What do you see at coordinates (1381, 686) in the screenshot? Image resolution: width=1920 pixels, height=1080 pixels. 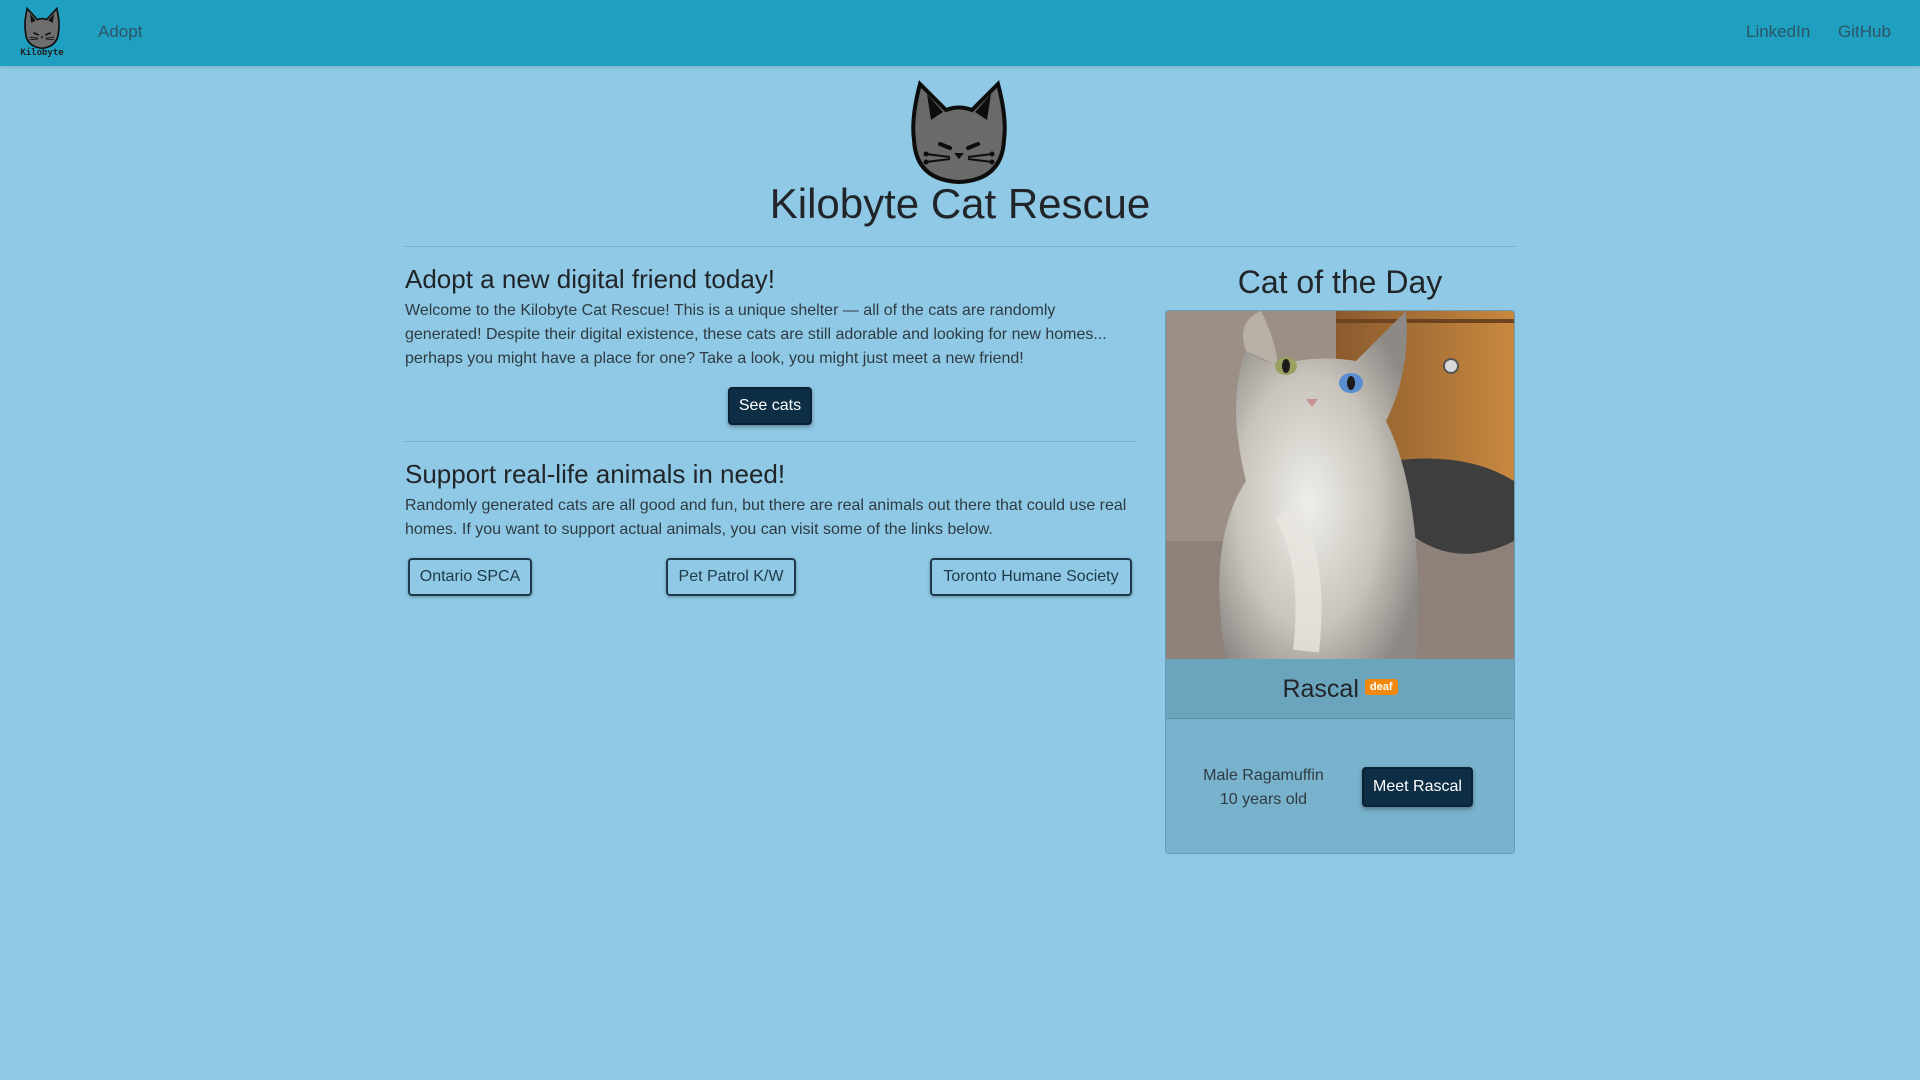 I see `deaf-badge: deaf` at bounding box center [1381, 686].